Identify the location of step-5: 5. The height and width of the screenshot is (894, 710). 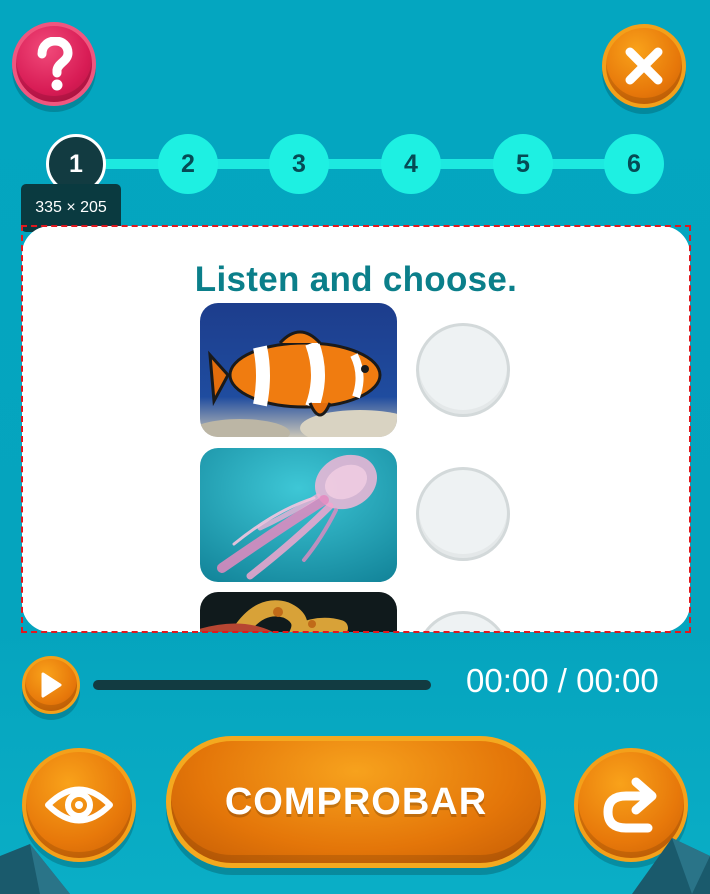
(523, 164).